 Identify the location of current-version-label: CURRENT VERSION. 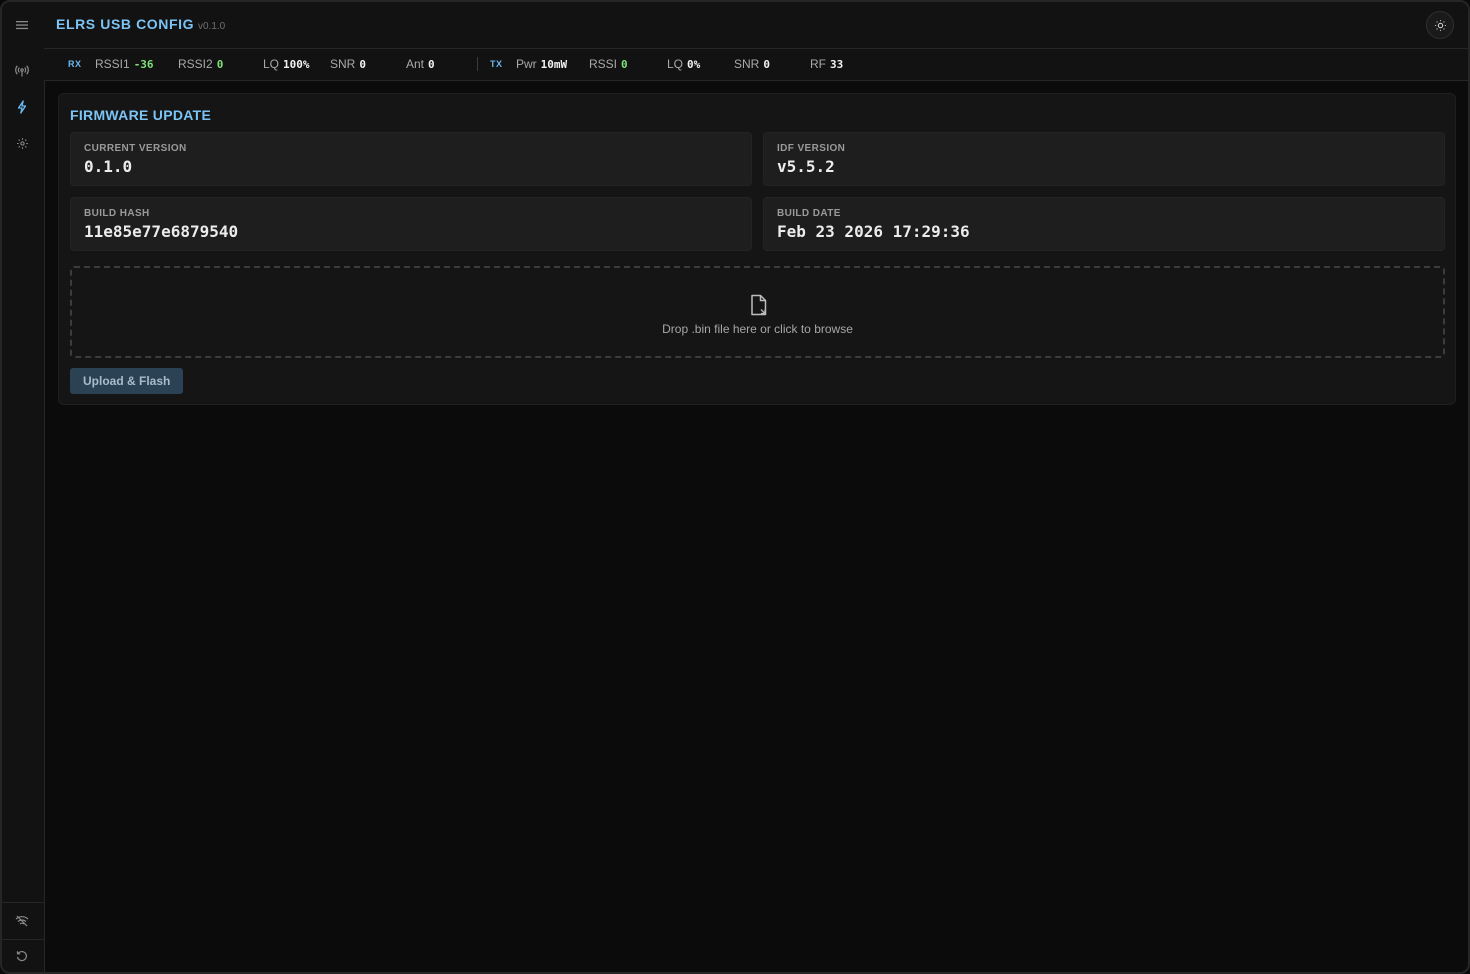
(135, 148).